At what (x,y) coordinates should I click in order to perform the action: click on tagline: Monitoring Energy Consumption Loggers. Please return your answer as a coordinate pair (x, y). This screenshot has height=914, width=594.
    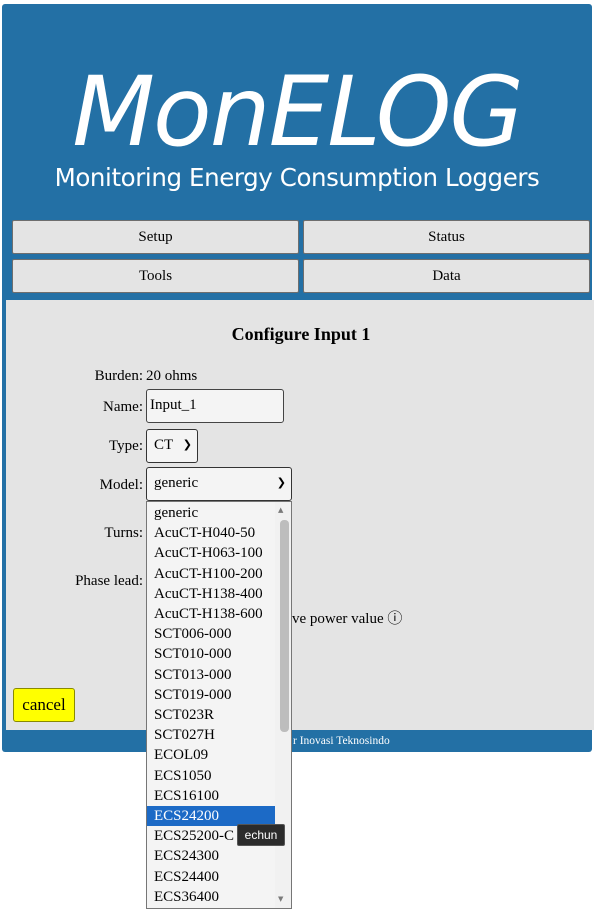
    Looking at the image, I should click on (297, 177).